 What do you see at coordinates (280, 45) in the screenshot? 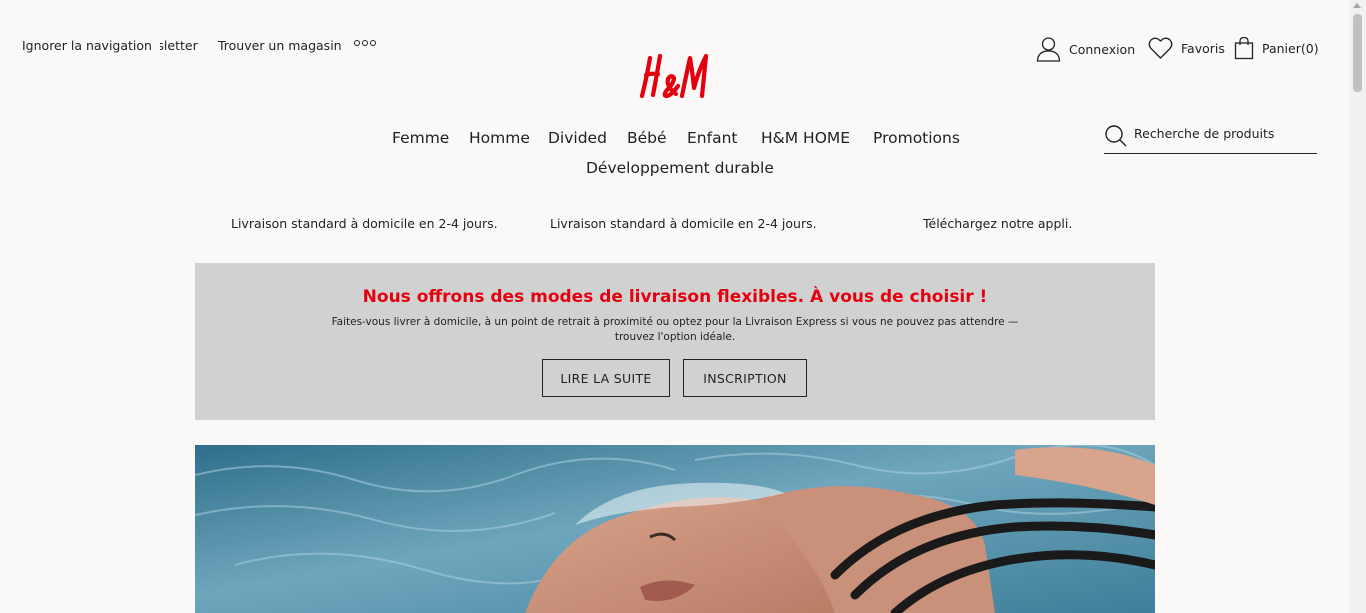
I see `store-locator-link: Trouver un magasin` at bounding box center [280, 45].